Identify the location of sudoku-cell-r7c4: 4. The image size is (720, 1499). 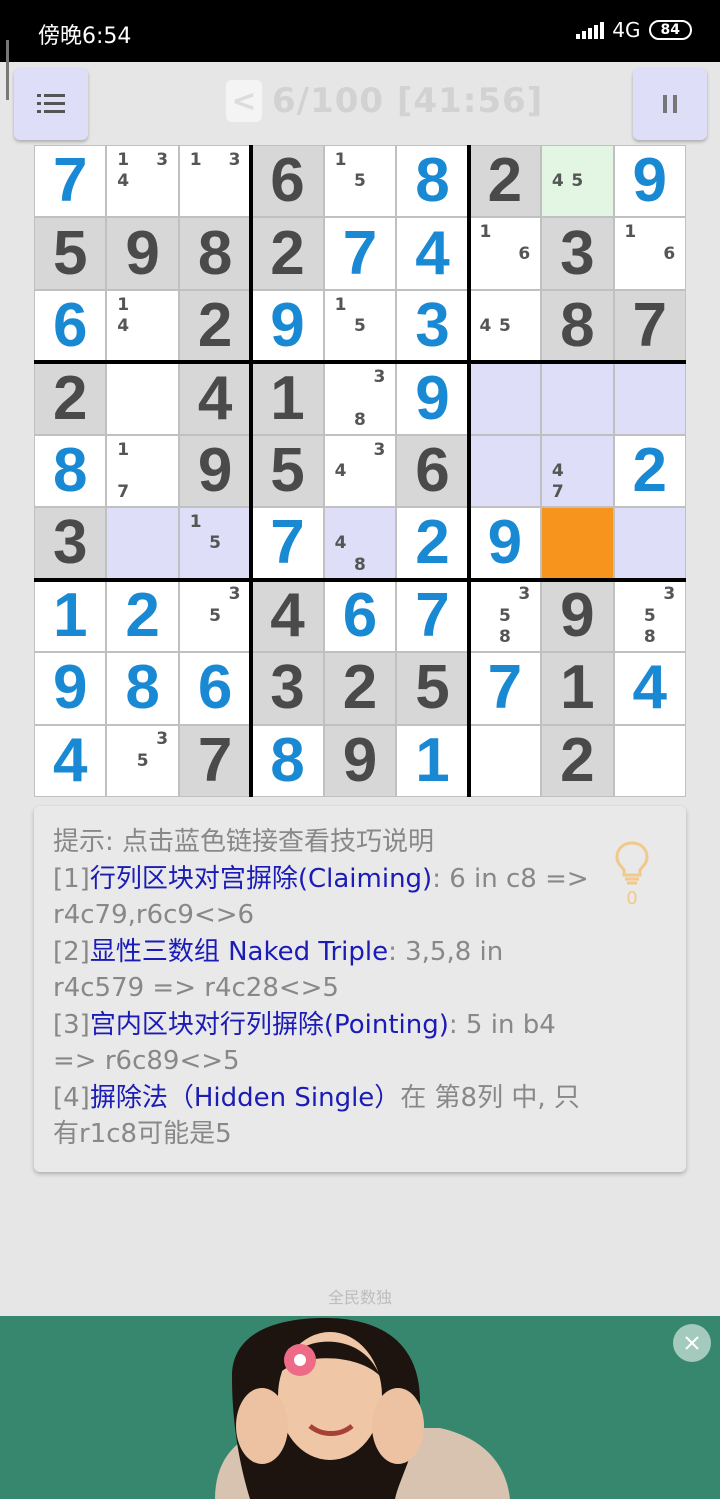
(287, 616).